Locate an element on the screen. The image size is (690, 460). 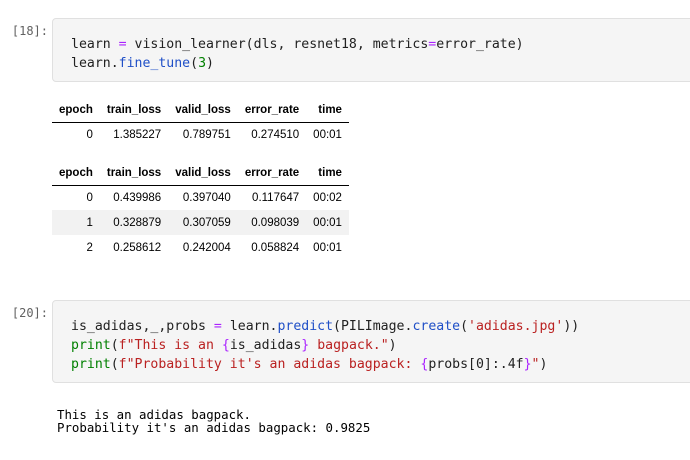
table-cell: 0.307059 is located at coordinates (203, 222).